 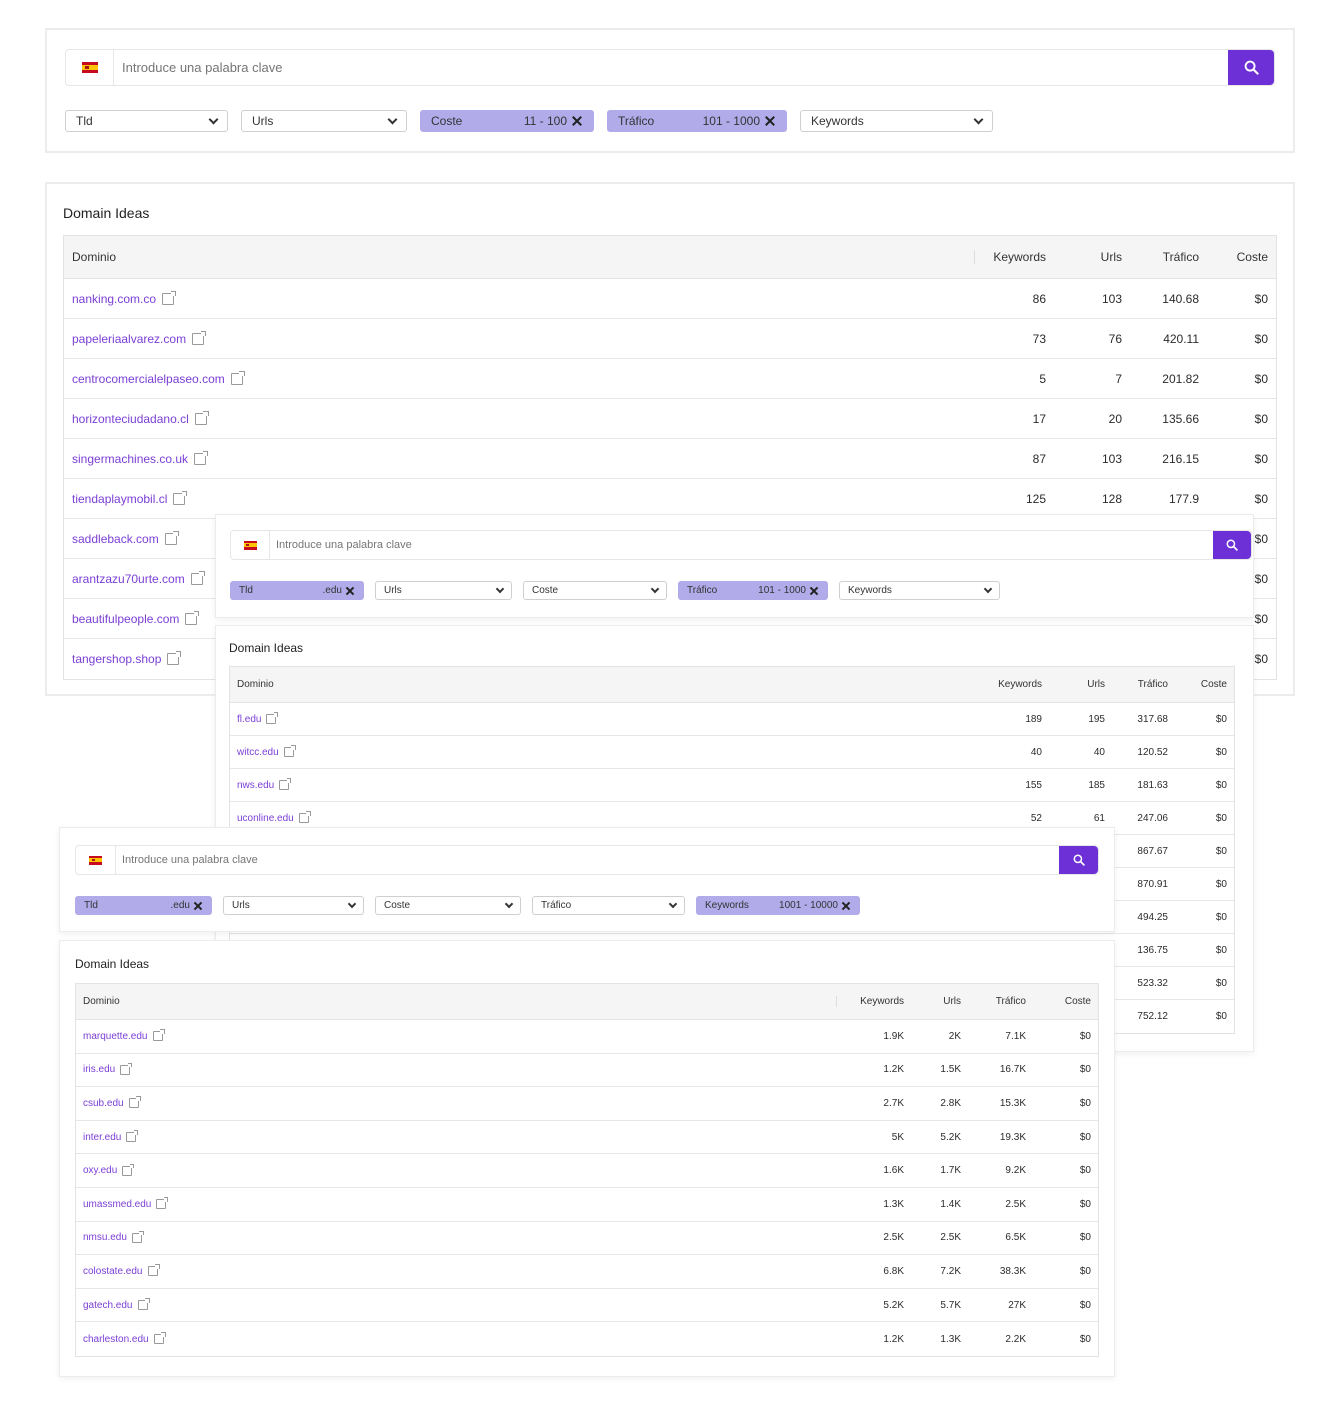 I want to click on chevron-down-icon, so click(x=213, y=119).